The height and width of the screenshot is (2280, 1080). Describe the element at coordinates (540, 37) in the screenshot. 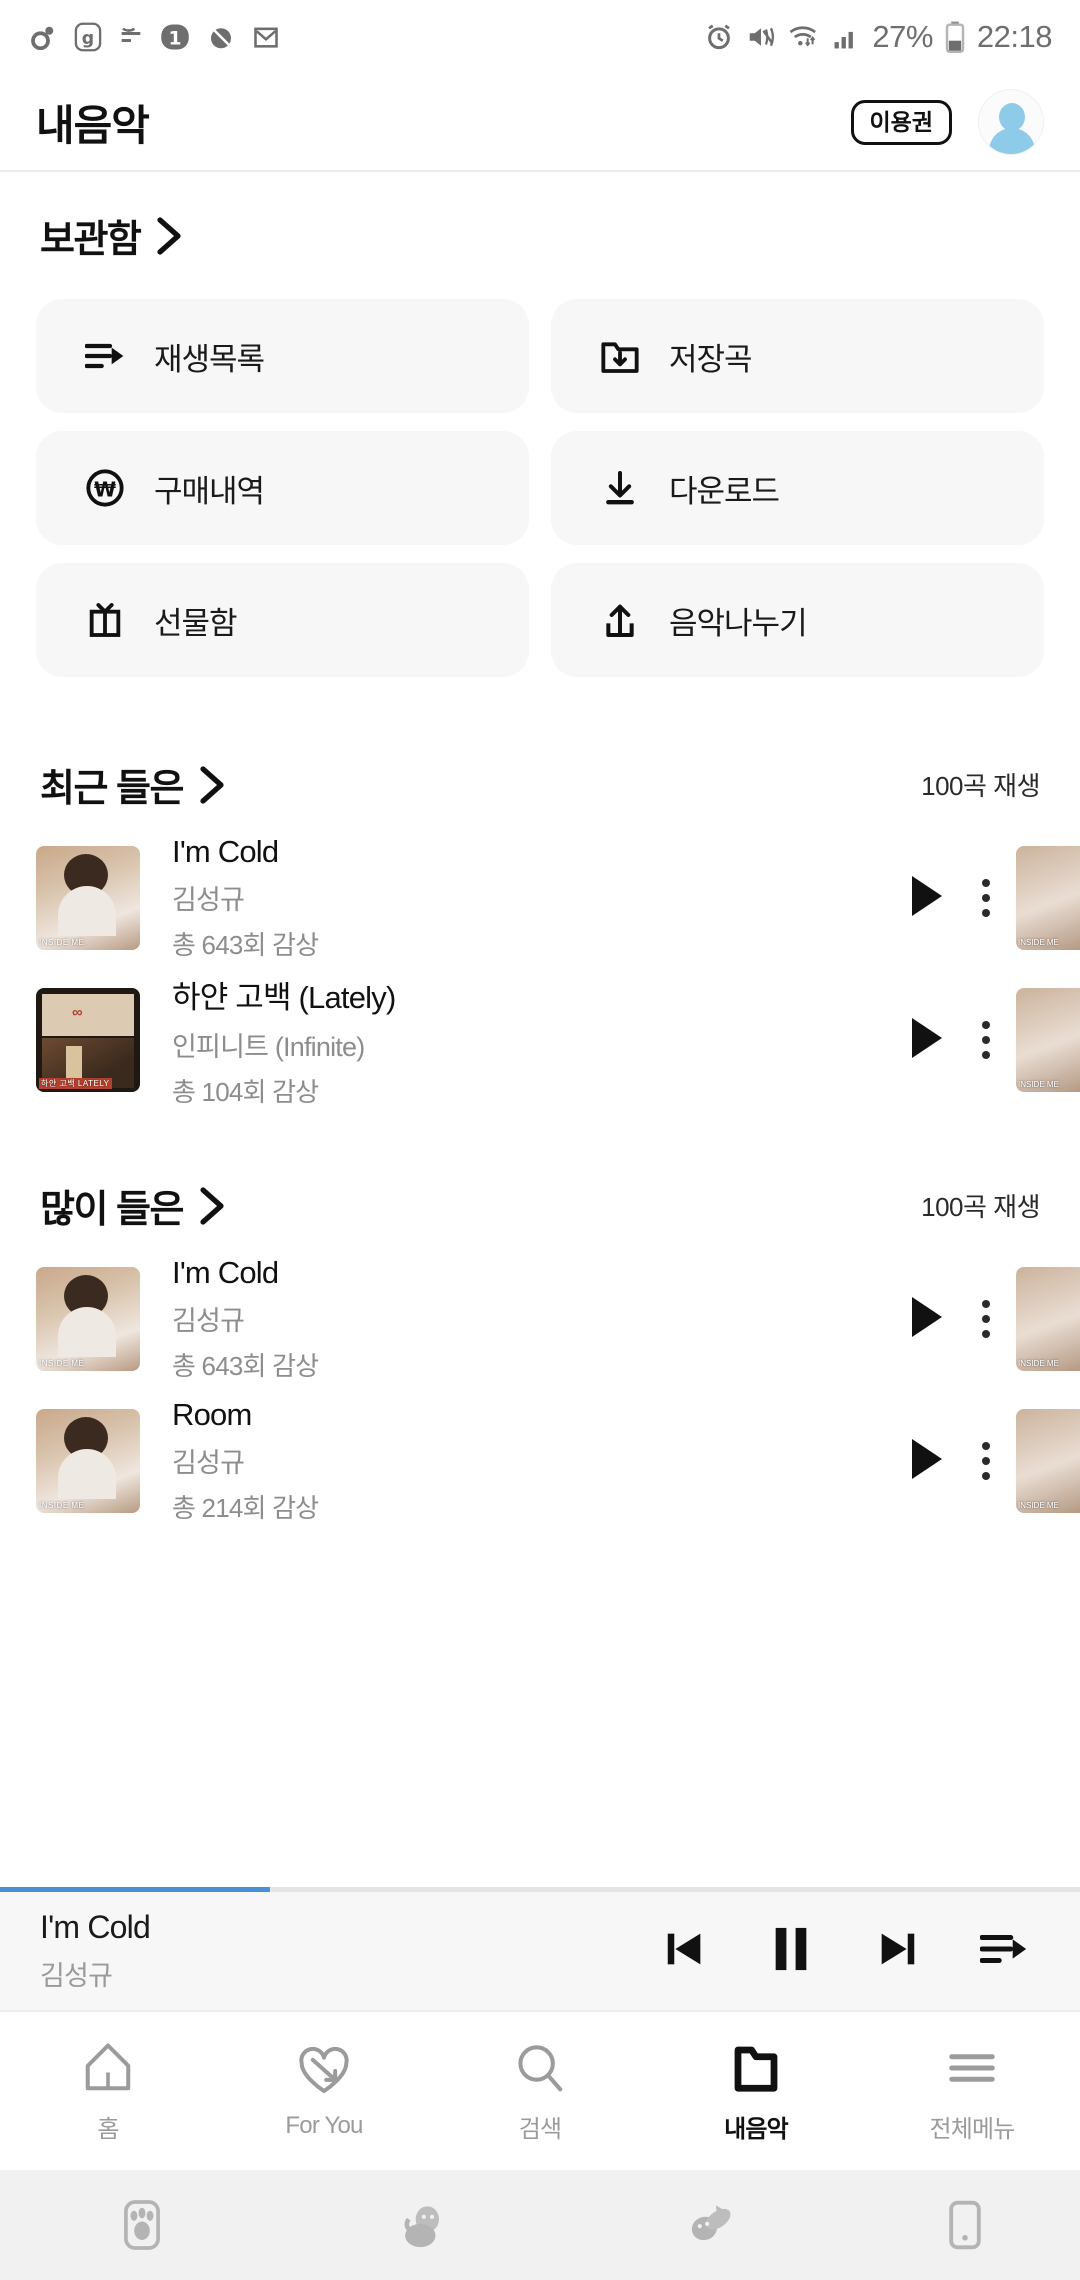

I see `status-bar: g 1 27% 22:18` at that location.